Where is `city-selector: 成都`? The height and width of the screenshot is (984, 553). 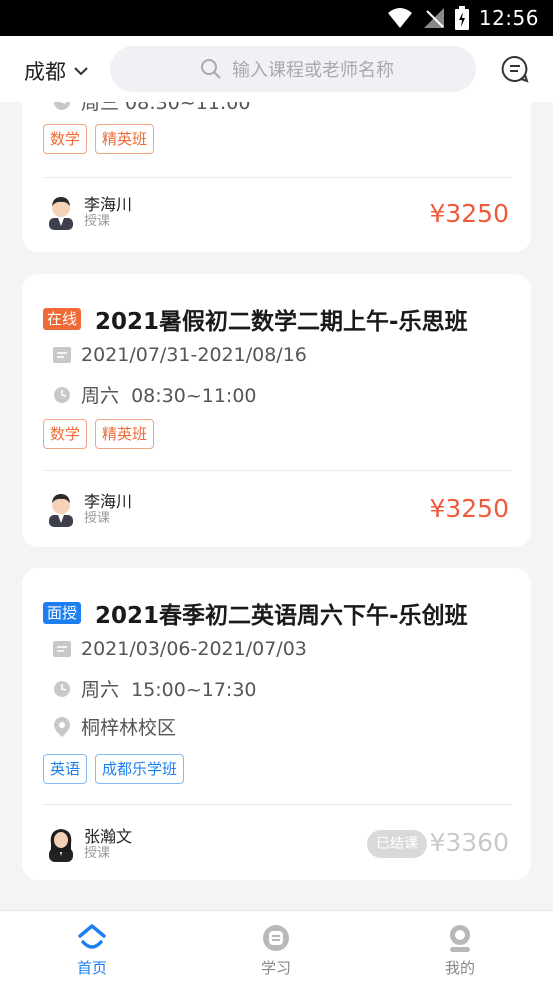
city-selector: 成都 is located at coordinates (56, 71).